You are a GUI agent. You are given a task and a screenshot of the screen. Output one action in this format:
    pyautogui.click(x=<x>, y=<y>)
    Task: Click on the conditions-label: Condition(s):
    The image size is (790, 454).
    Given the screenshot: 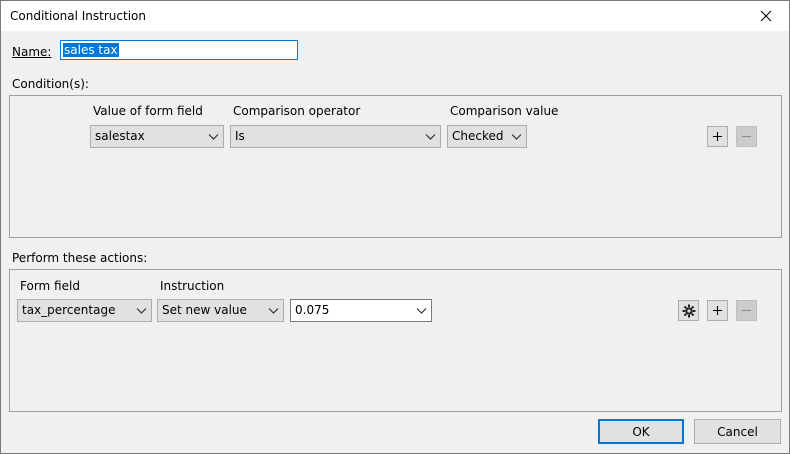 What is the action you would take?
    pyautogui.click(x=50, y=84)
    